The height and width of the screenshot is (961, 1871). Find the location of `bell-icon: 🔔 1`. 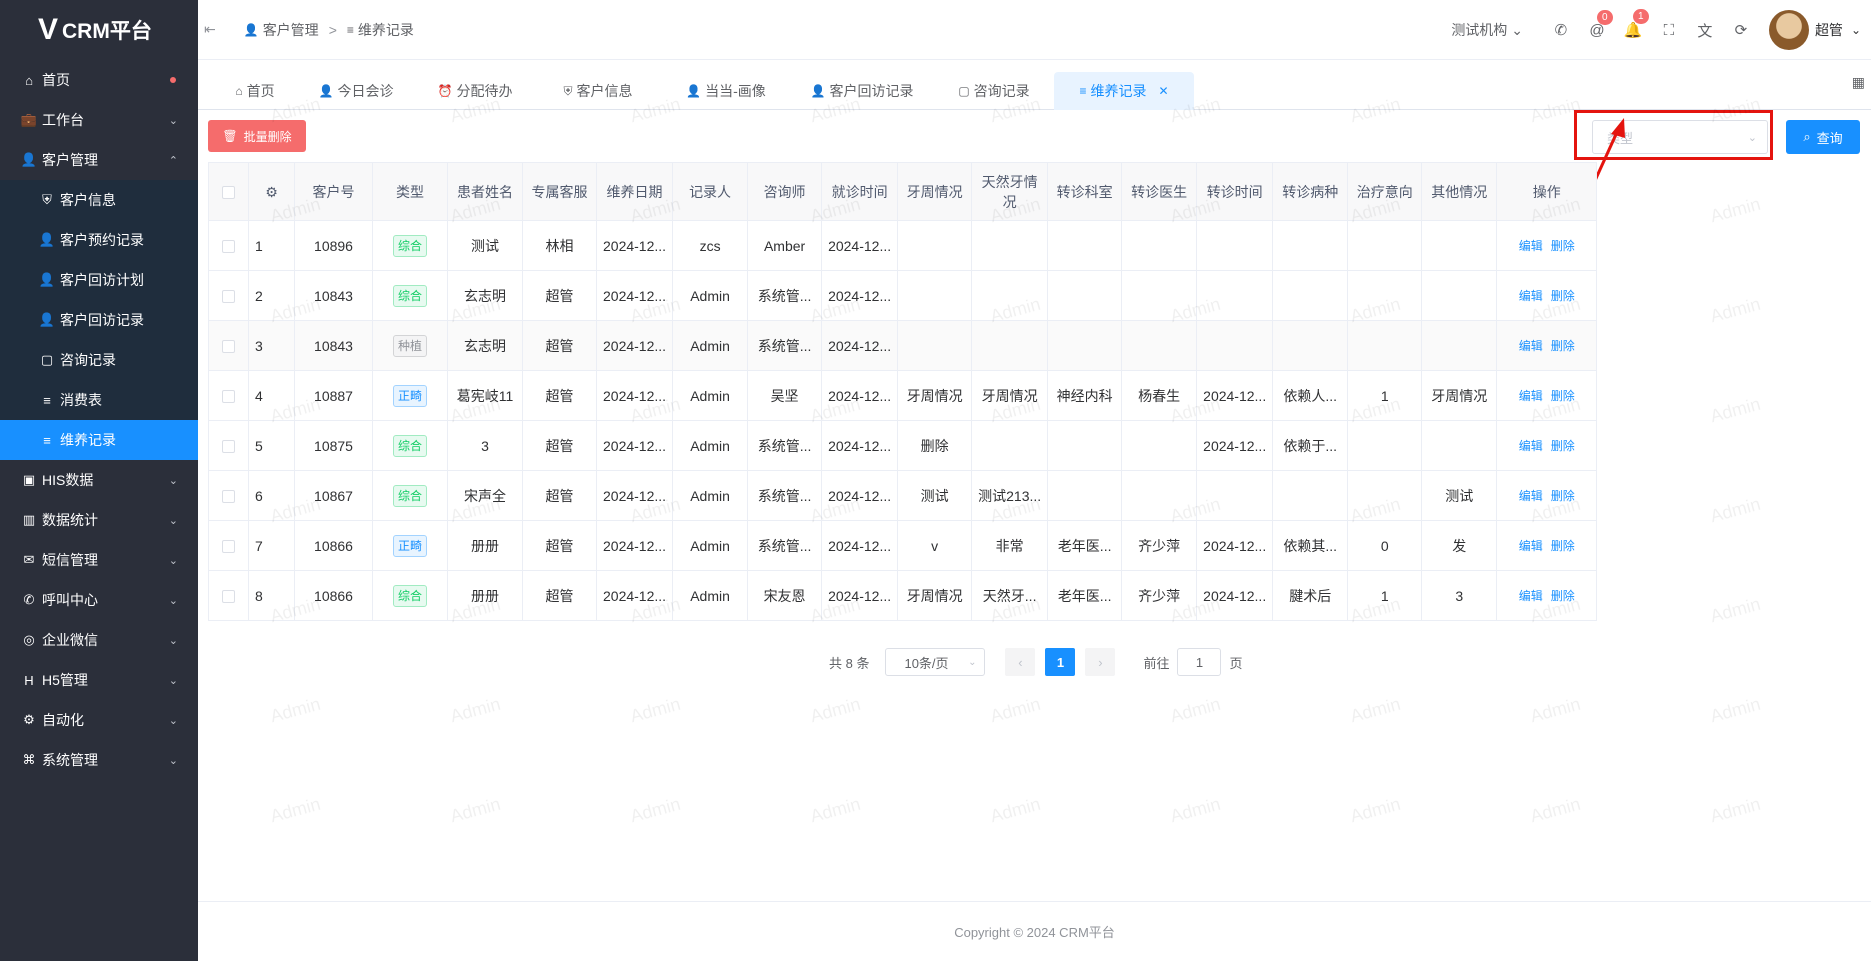

bell-icon: 🔔 1 is located at coordinates (1633, 24).